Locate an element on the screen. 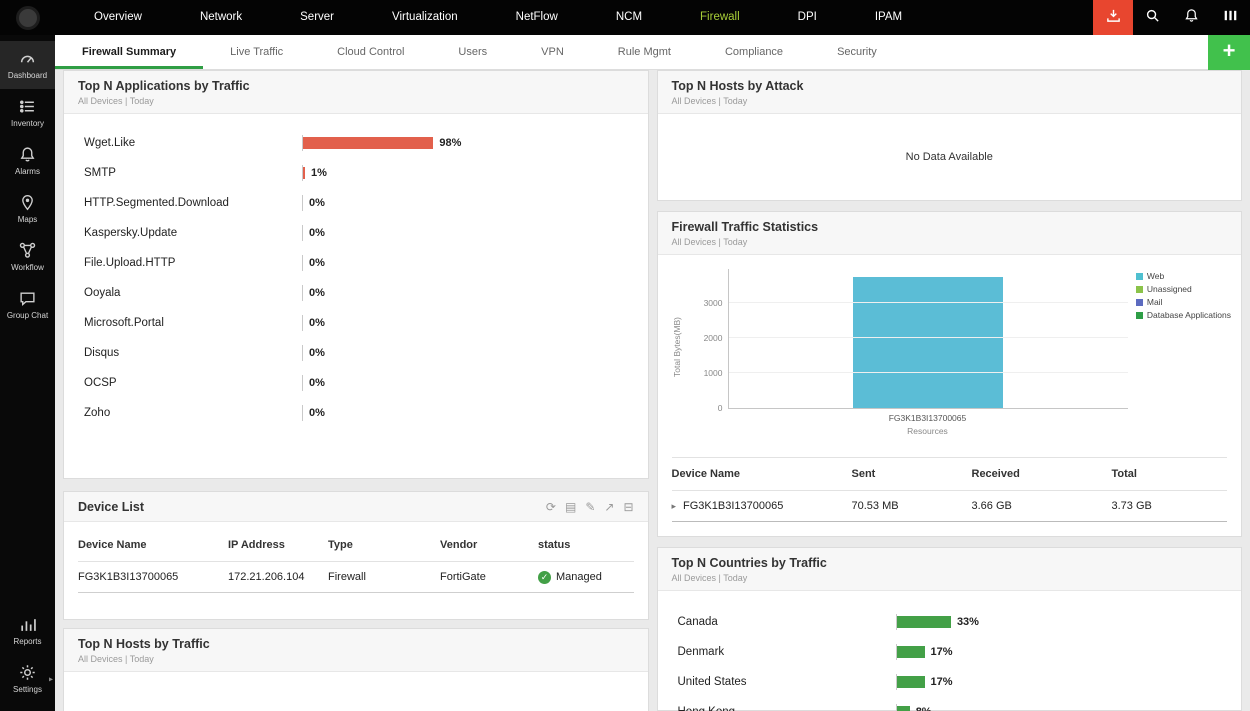 Image resolution: width=1250 pixels, height=711 pixels. device-name: FG3K1B3I13700065 is located at coordinates (733, 506).